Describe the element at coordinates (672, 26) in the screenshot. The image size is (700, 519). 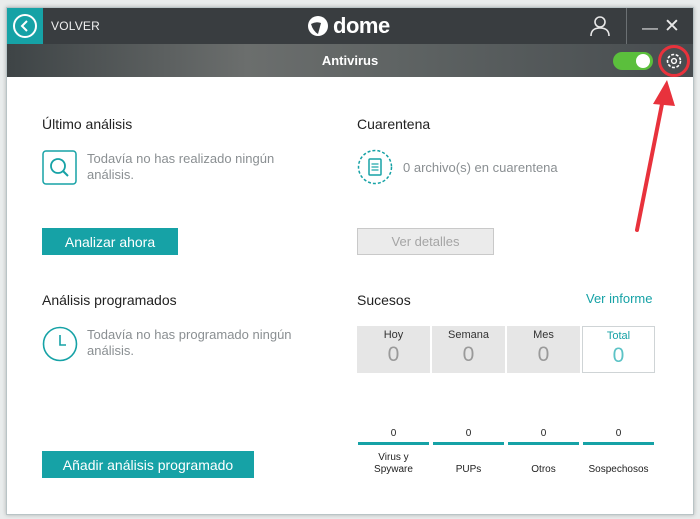
I see `close-icon: ✕` at that location.